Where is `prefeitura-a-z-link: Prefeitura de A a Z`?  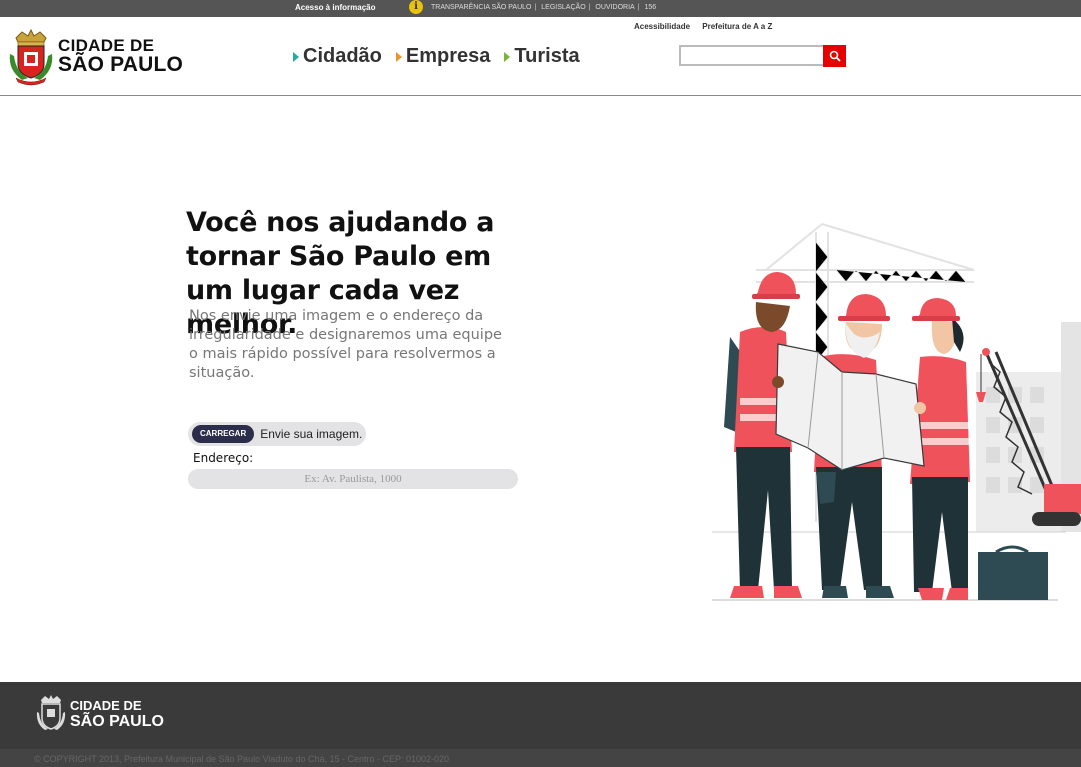 prefeitura-a-z-link: Prefeitura de A a Z is located at coordinates (737, 26).